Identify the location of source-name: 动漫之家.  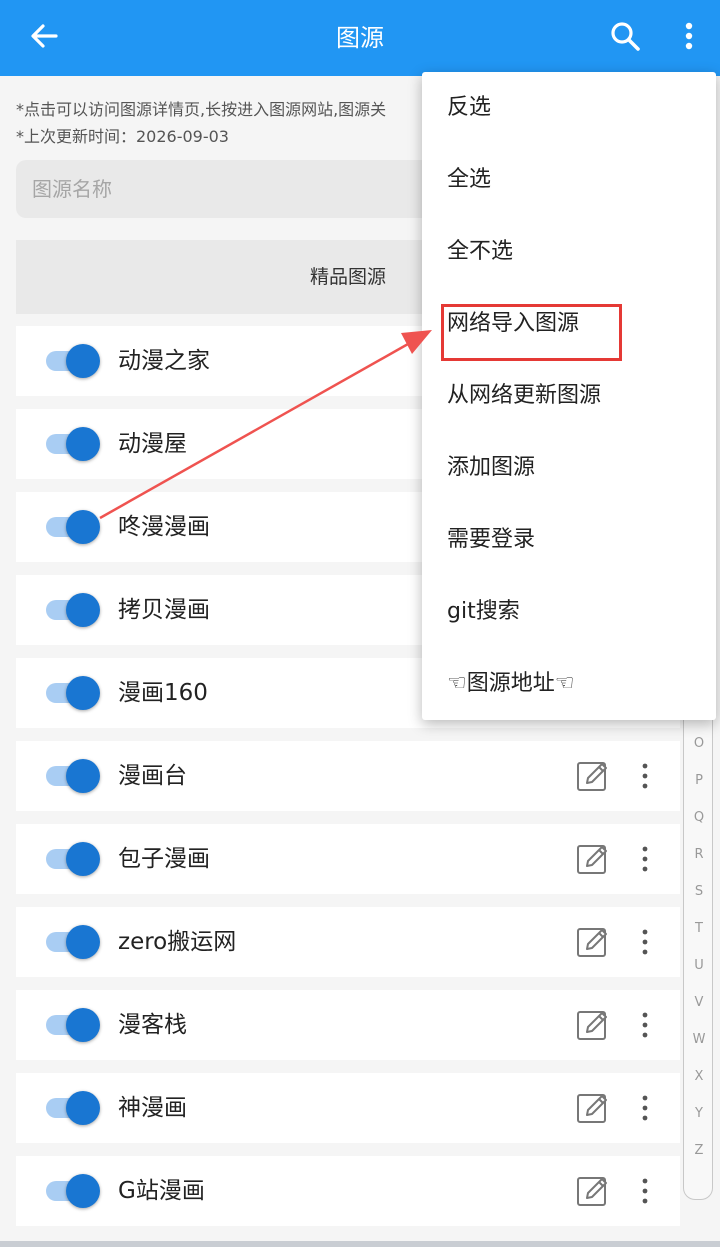
(164, 361).